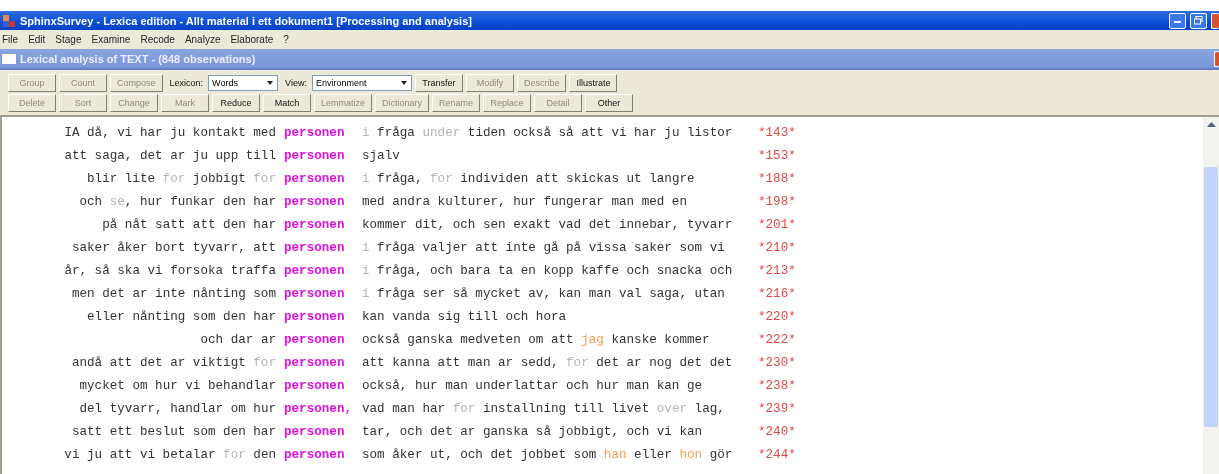 The height and width of the screenshot is (474, 1219). Describe the element at coordinates (319, 408) in the screenshot. I see `keyword-text: personen,` at that location.